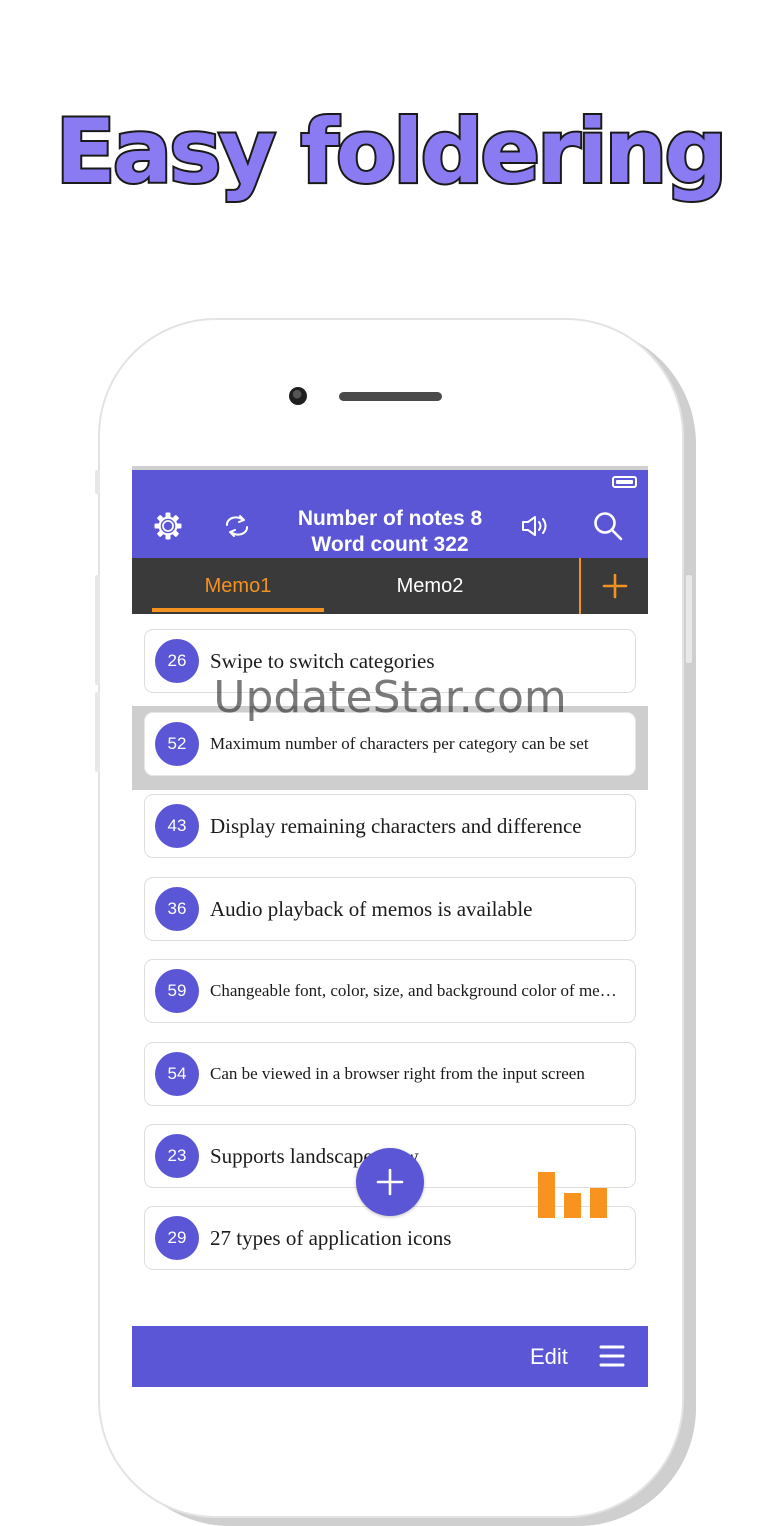  What do you see at coordinates (177, 1156) in the screenshot?
I see `char-count-badge: 23` at bounding box center [177, 1156].